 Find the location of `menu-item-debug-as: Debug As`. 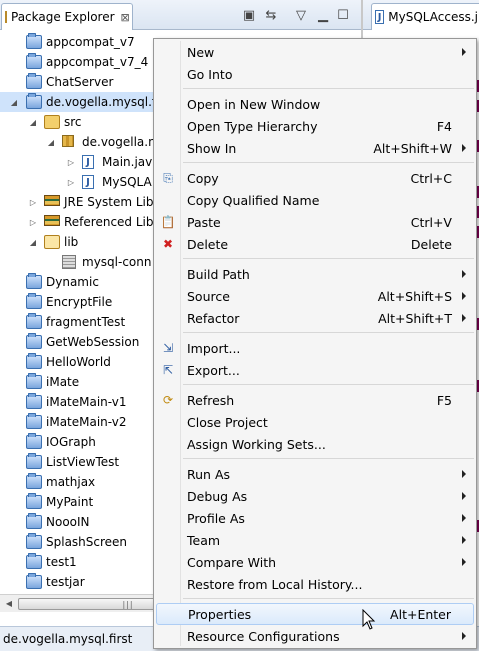

menu-item-debug-as: Debug As is located at coordinates (315, 496).